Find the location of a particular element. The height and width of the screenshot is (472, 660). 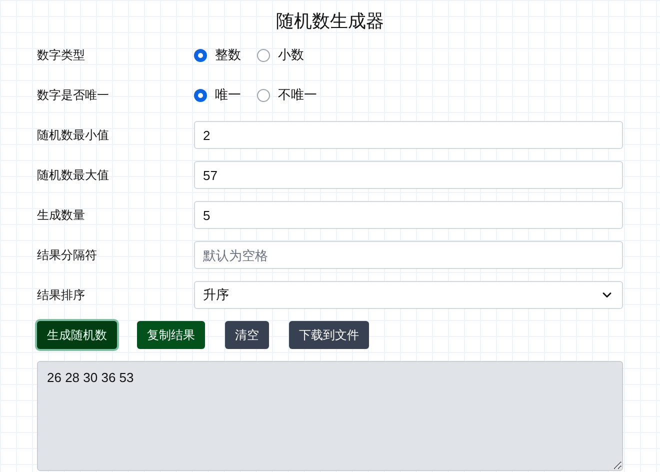

radio-option: 不唯一 is located at coordinates (287, 95).